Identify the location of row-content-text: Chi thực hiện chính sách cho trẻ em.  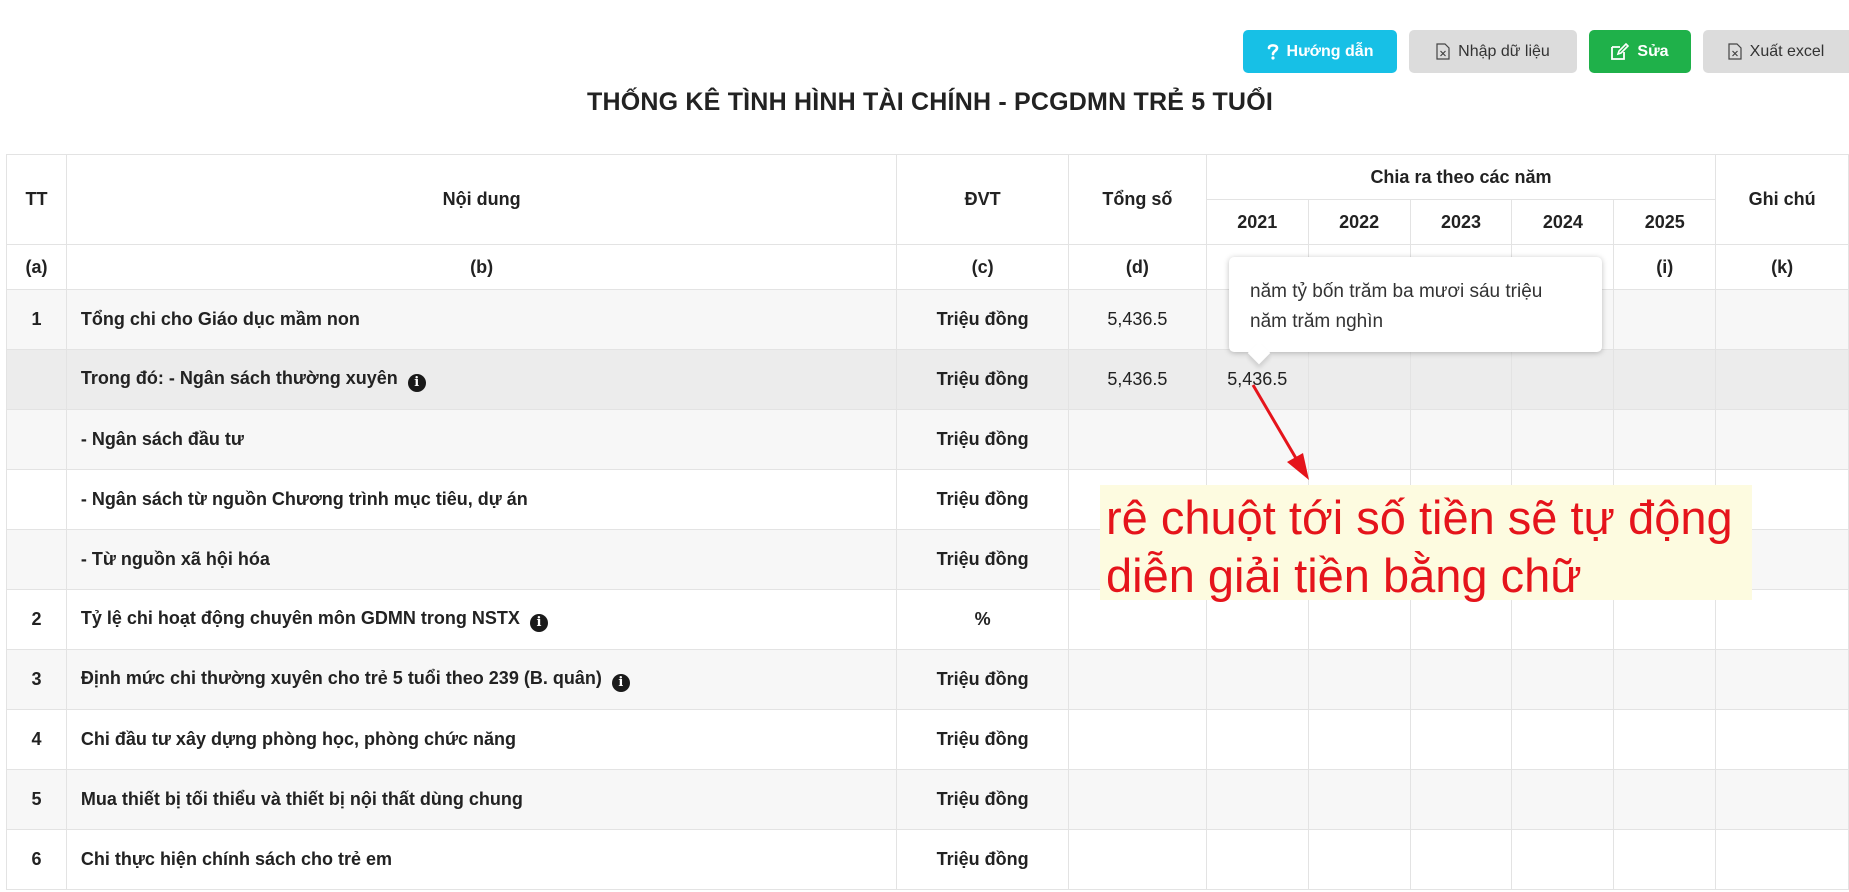
(236, 859).